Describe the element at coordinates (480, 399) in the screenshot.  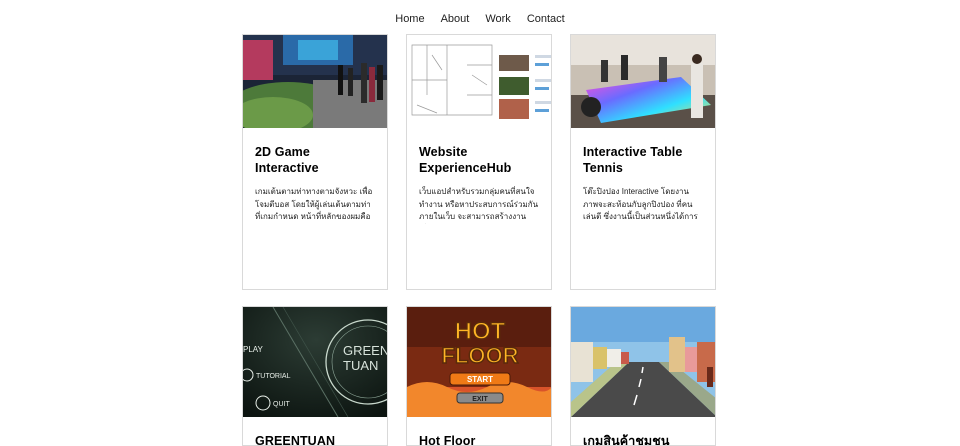
I see `exit-label: EXIT` at that location.